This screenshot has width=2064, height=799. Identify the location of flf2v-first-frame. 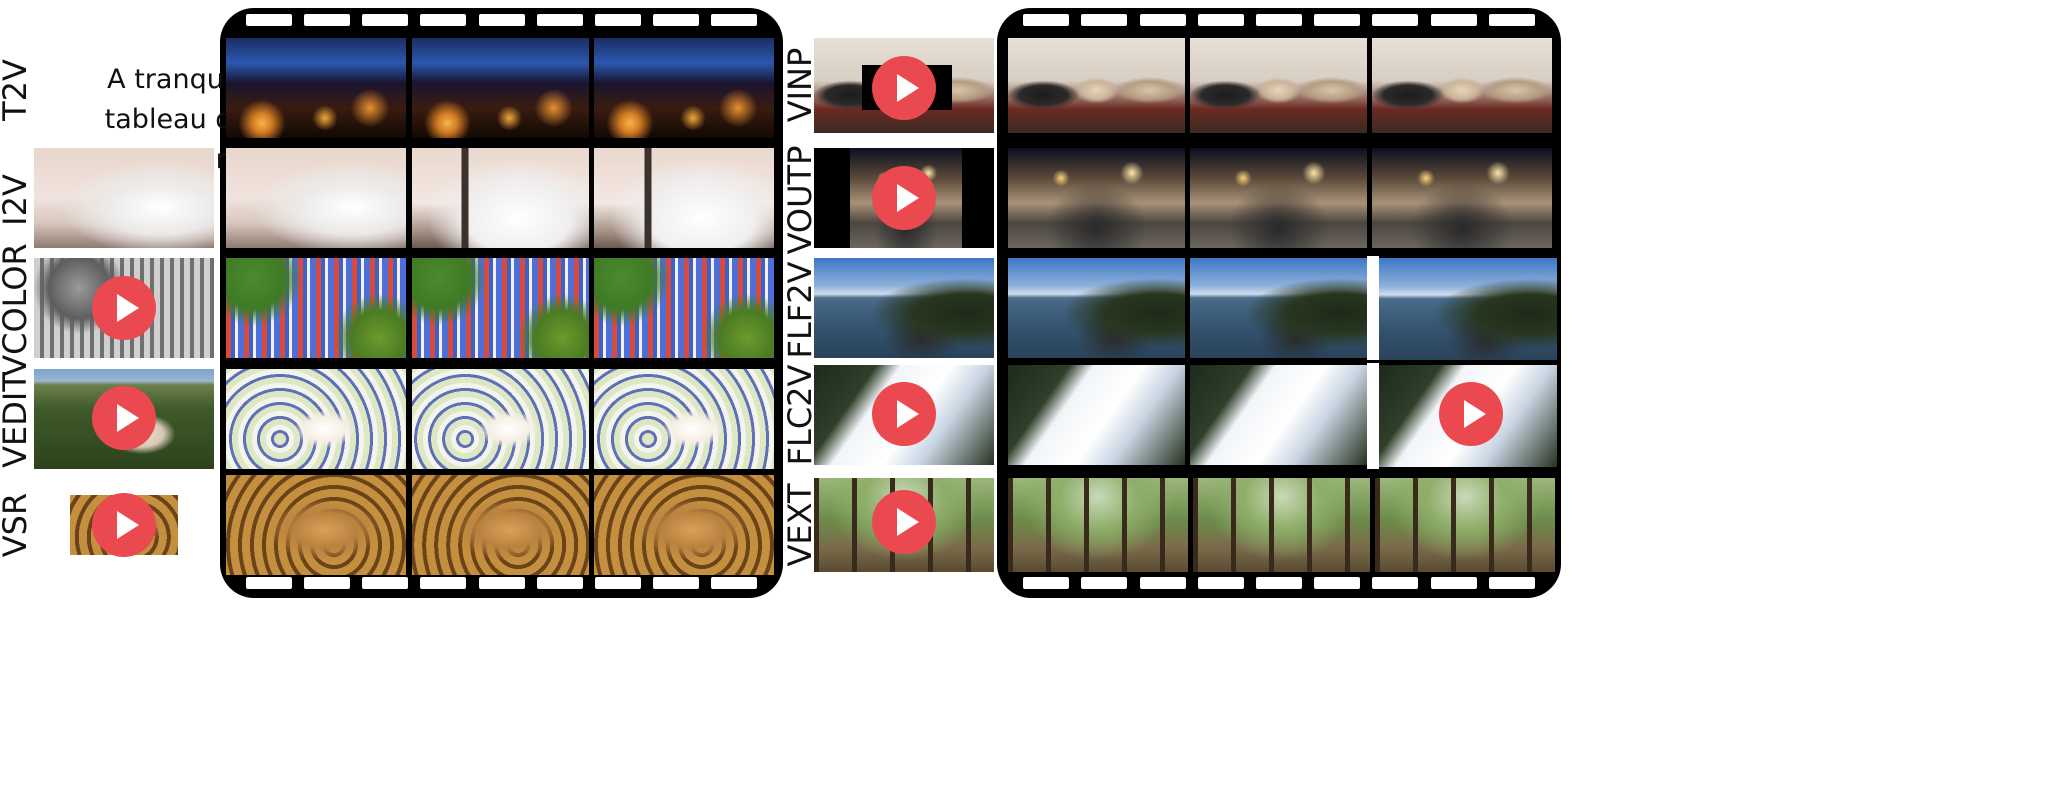
(904, 308).